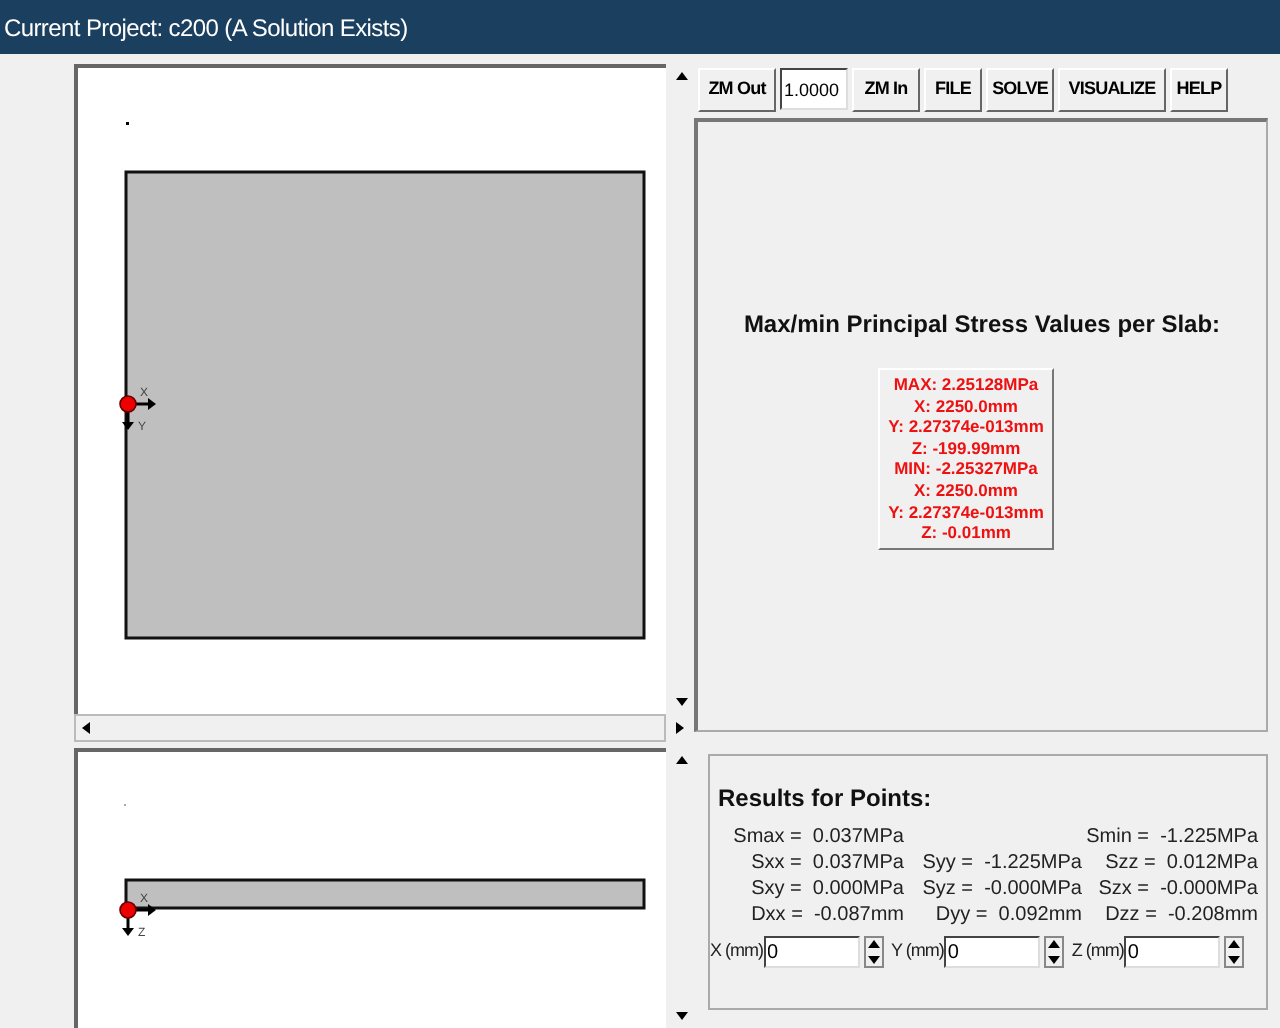 This screenshot has height=1028, width=1280. I want to click on result-value: Dzz = -0.208mm, so click(1181, 915).